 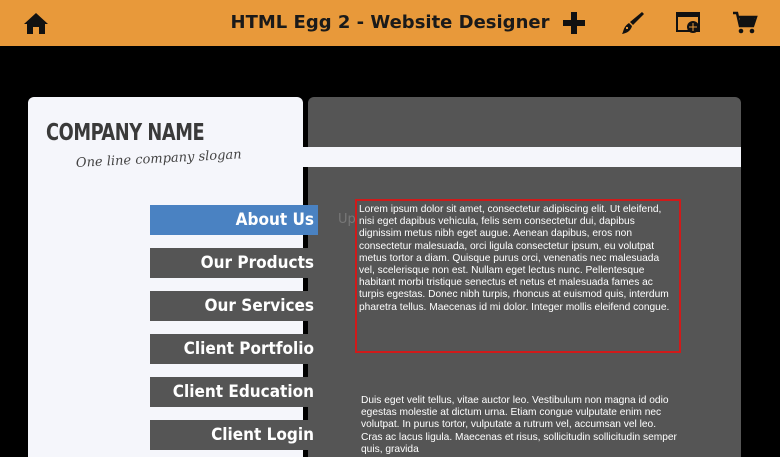 What do you see at coordinates (689, 23) in the screenshot?
I see `browser-globe-icon` at bounding box center [689, 23].